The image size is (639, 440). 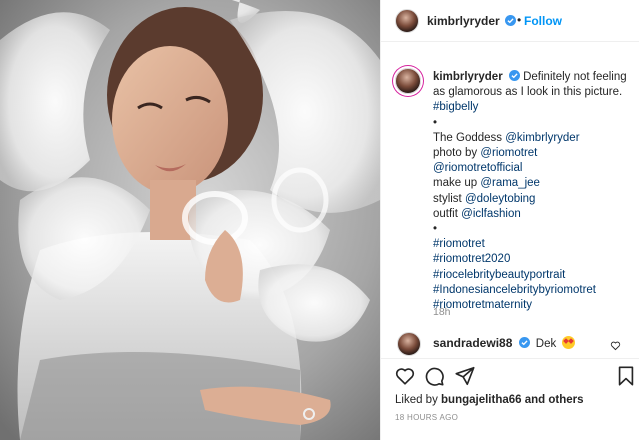 What do you see at coordinates (543, 21) in the screenshot?
I see `follow-button: Follow` at bounding box center [543, 21].